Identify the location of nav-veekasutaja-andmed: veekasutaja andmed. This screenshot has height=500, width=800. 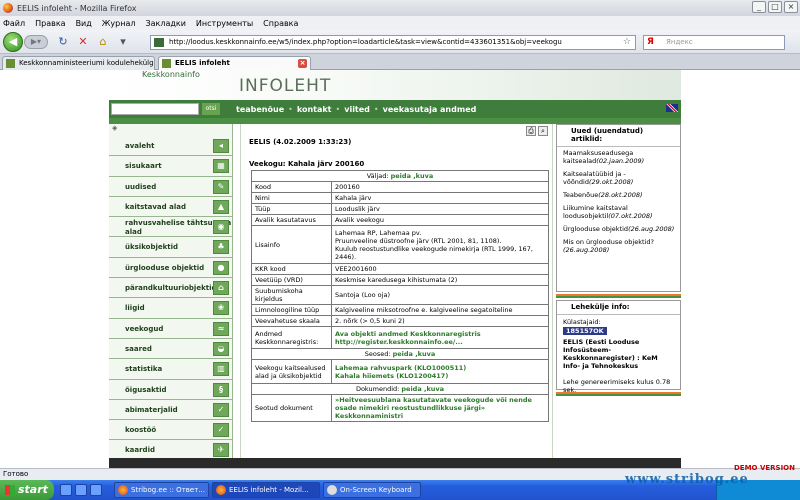
(430, 109).